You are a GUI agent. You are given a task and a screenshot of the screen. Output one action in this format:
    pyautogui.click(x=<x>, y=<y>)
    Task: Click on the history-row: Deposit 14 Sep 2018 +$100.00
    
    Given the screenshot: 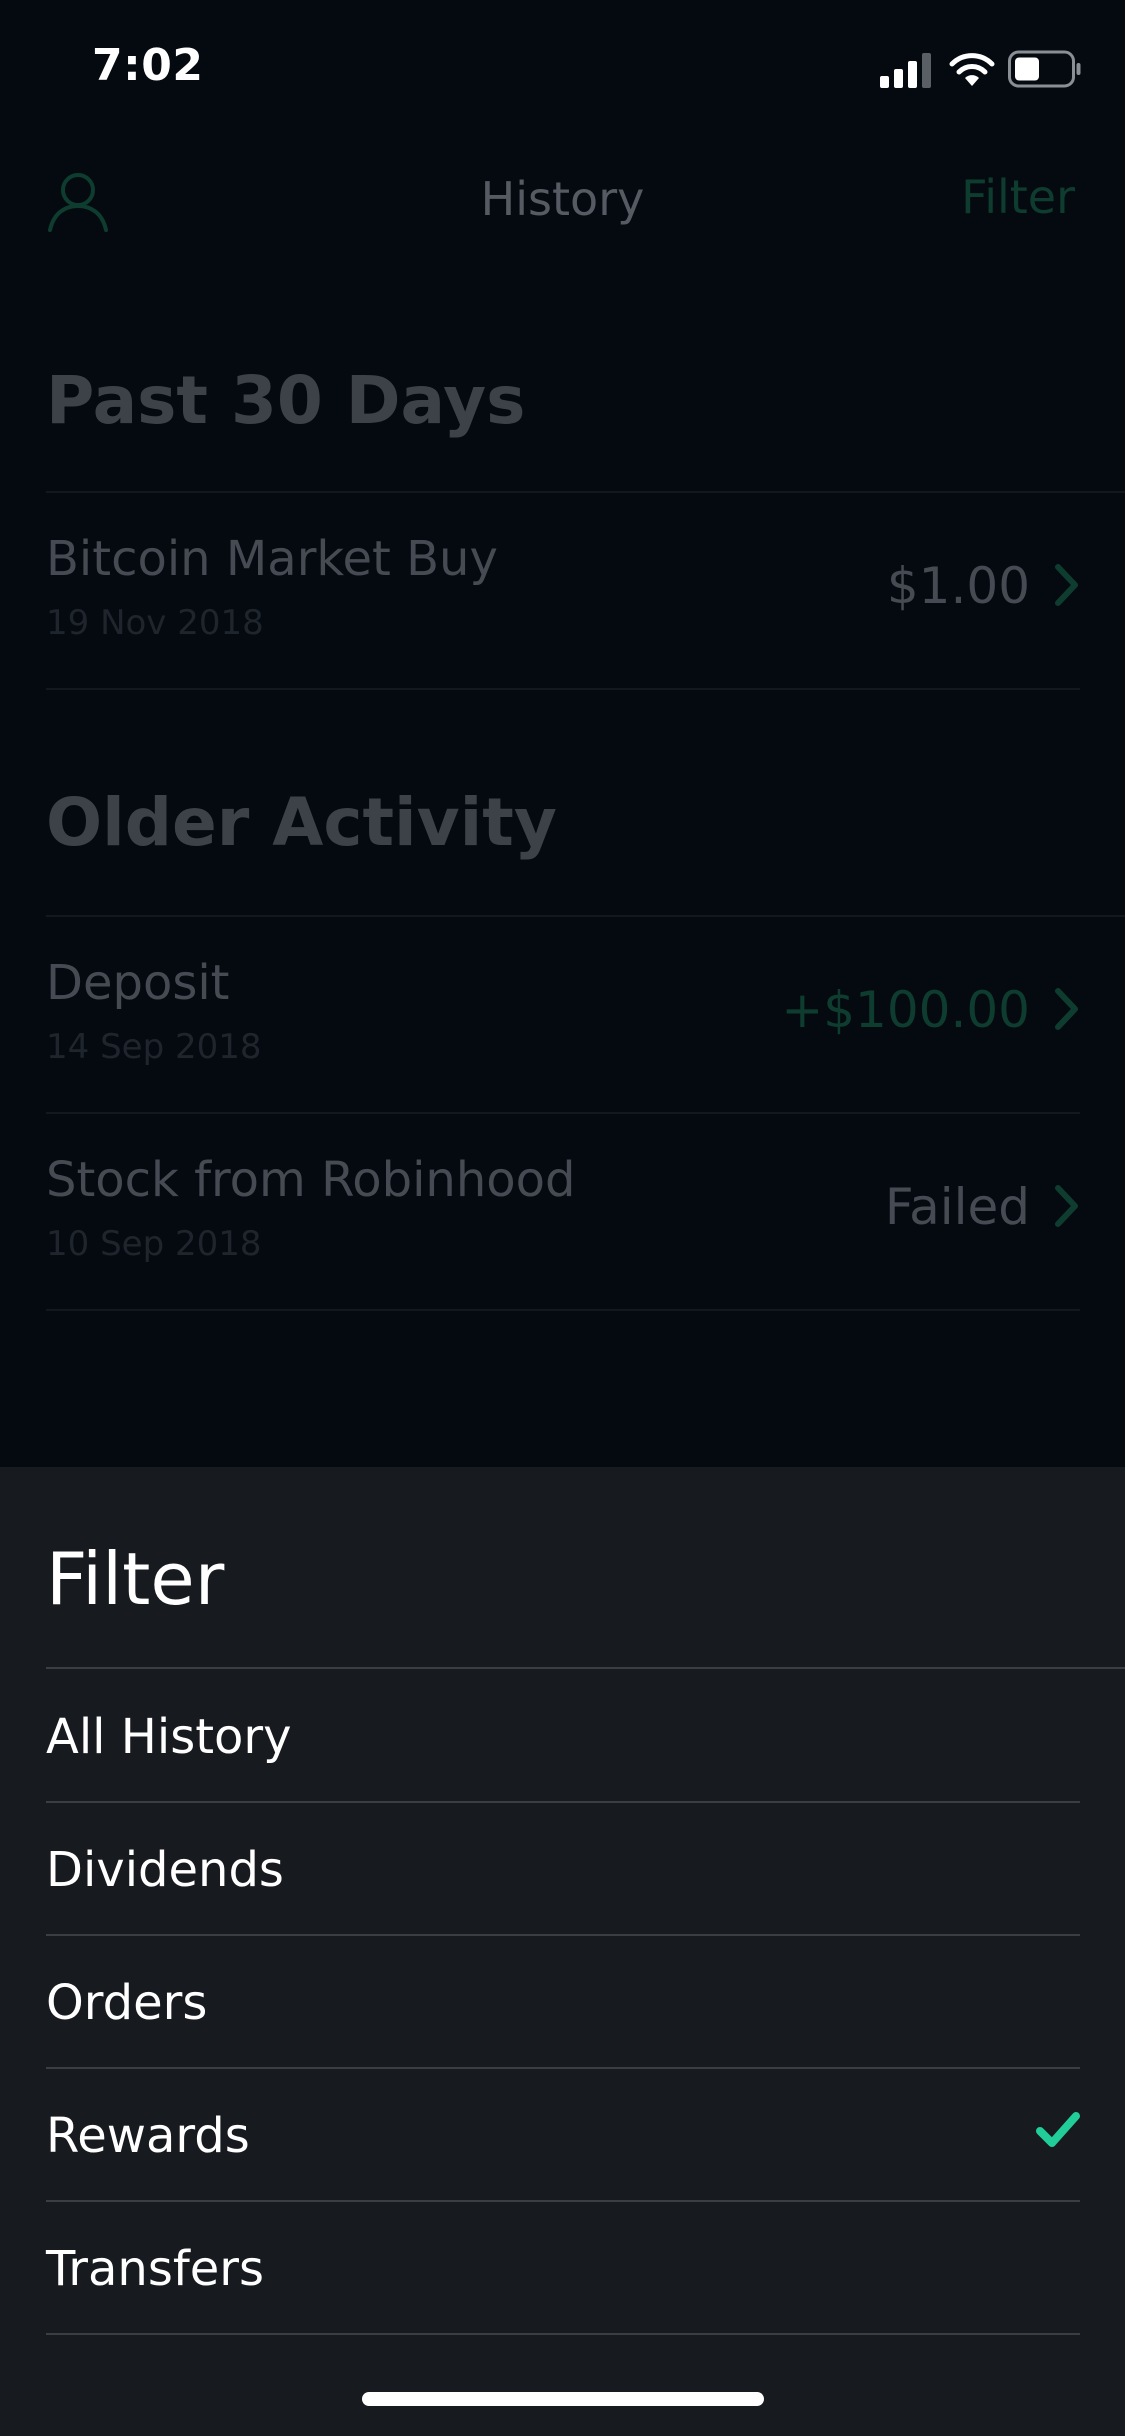 What is the action you would take?
    pyautogui.click(x=563, y=1015)
    